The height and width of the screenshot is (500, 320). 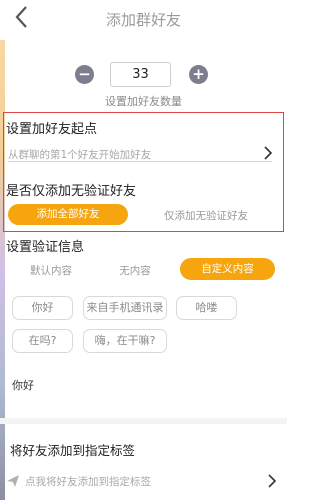 I want to click on page-title: 添加群好友, so click(x=143, y=20).